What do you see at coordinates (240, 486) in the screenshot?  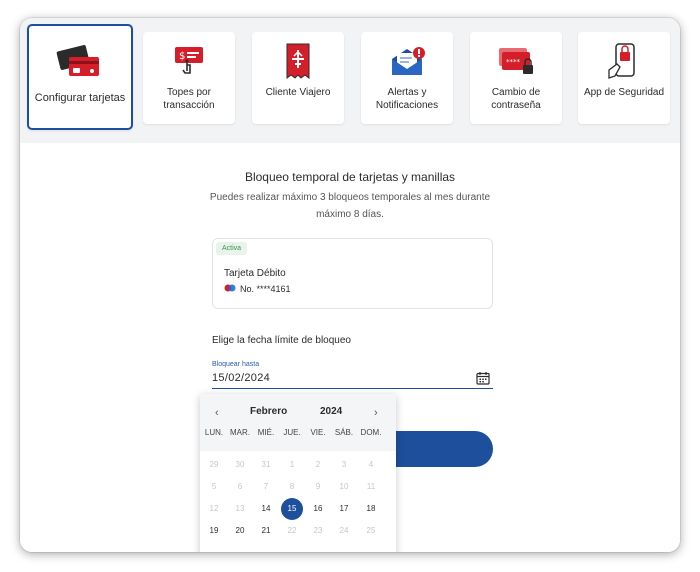 I see `calendar-day: 6` at bounding box center [240, 486].